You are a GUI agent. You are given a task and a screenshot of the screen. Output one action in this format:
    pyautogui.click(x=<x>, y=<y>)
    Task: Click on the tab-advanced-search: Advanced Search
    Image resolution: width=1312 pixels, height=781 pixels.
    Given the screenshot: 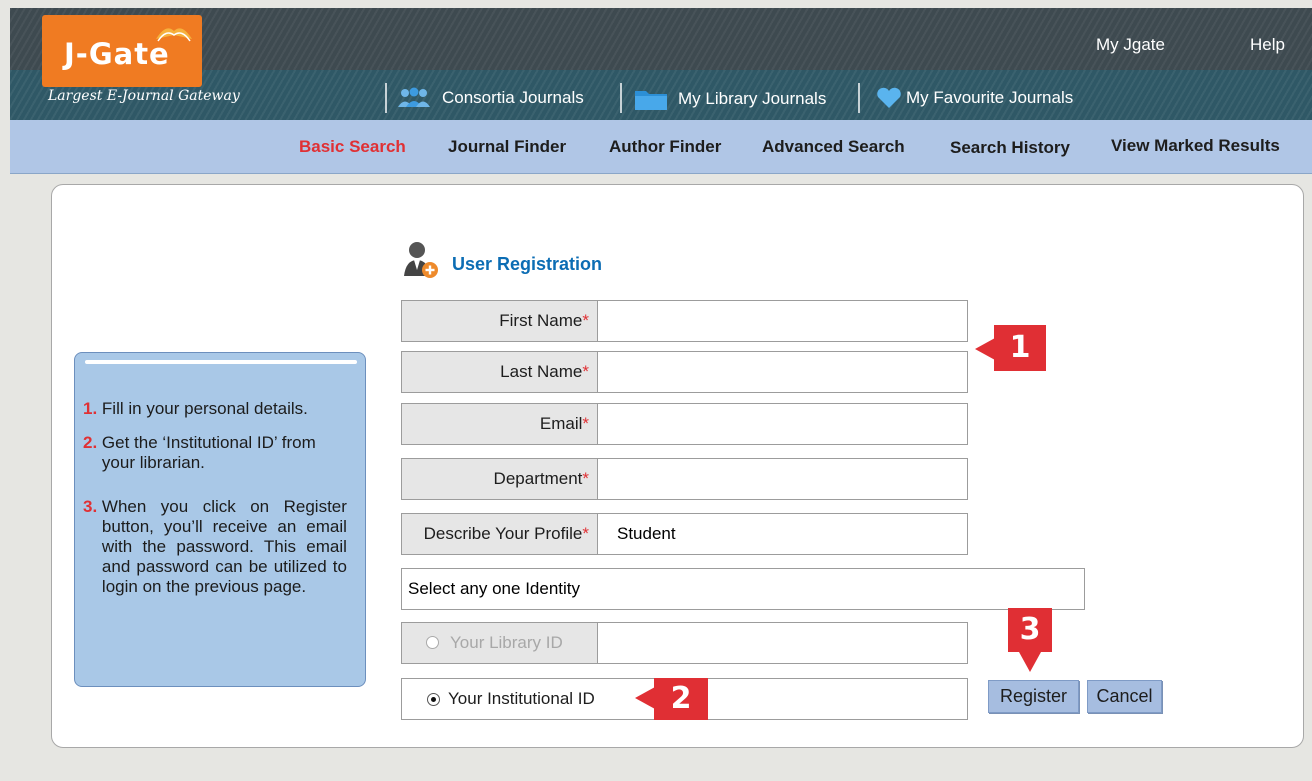 What is the action you would take?
    pyautogui.click(x=833, y=147)
    